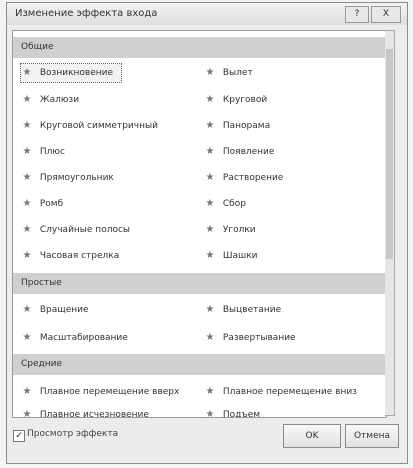 The width and height of the screenshot is (413, 468). I want to click on effect-item: ★ Вылет, so click(228, 73).